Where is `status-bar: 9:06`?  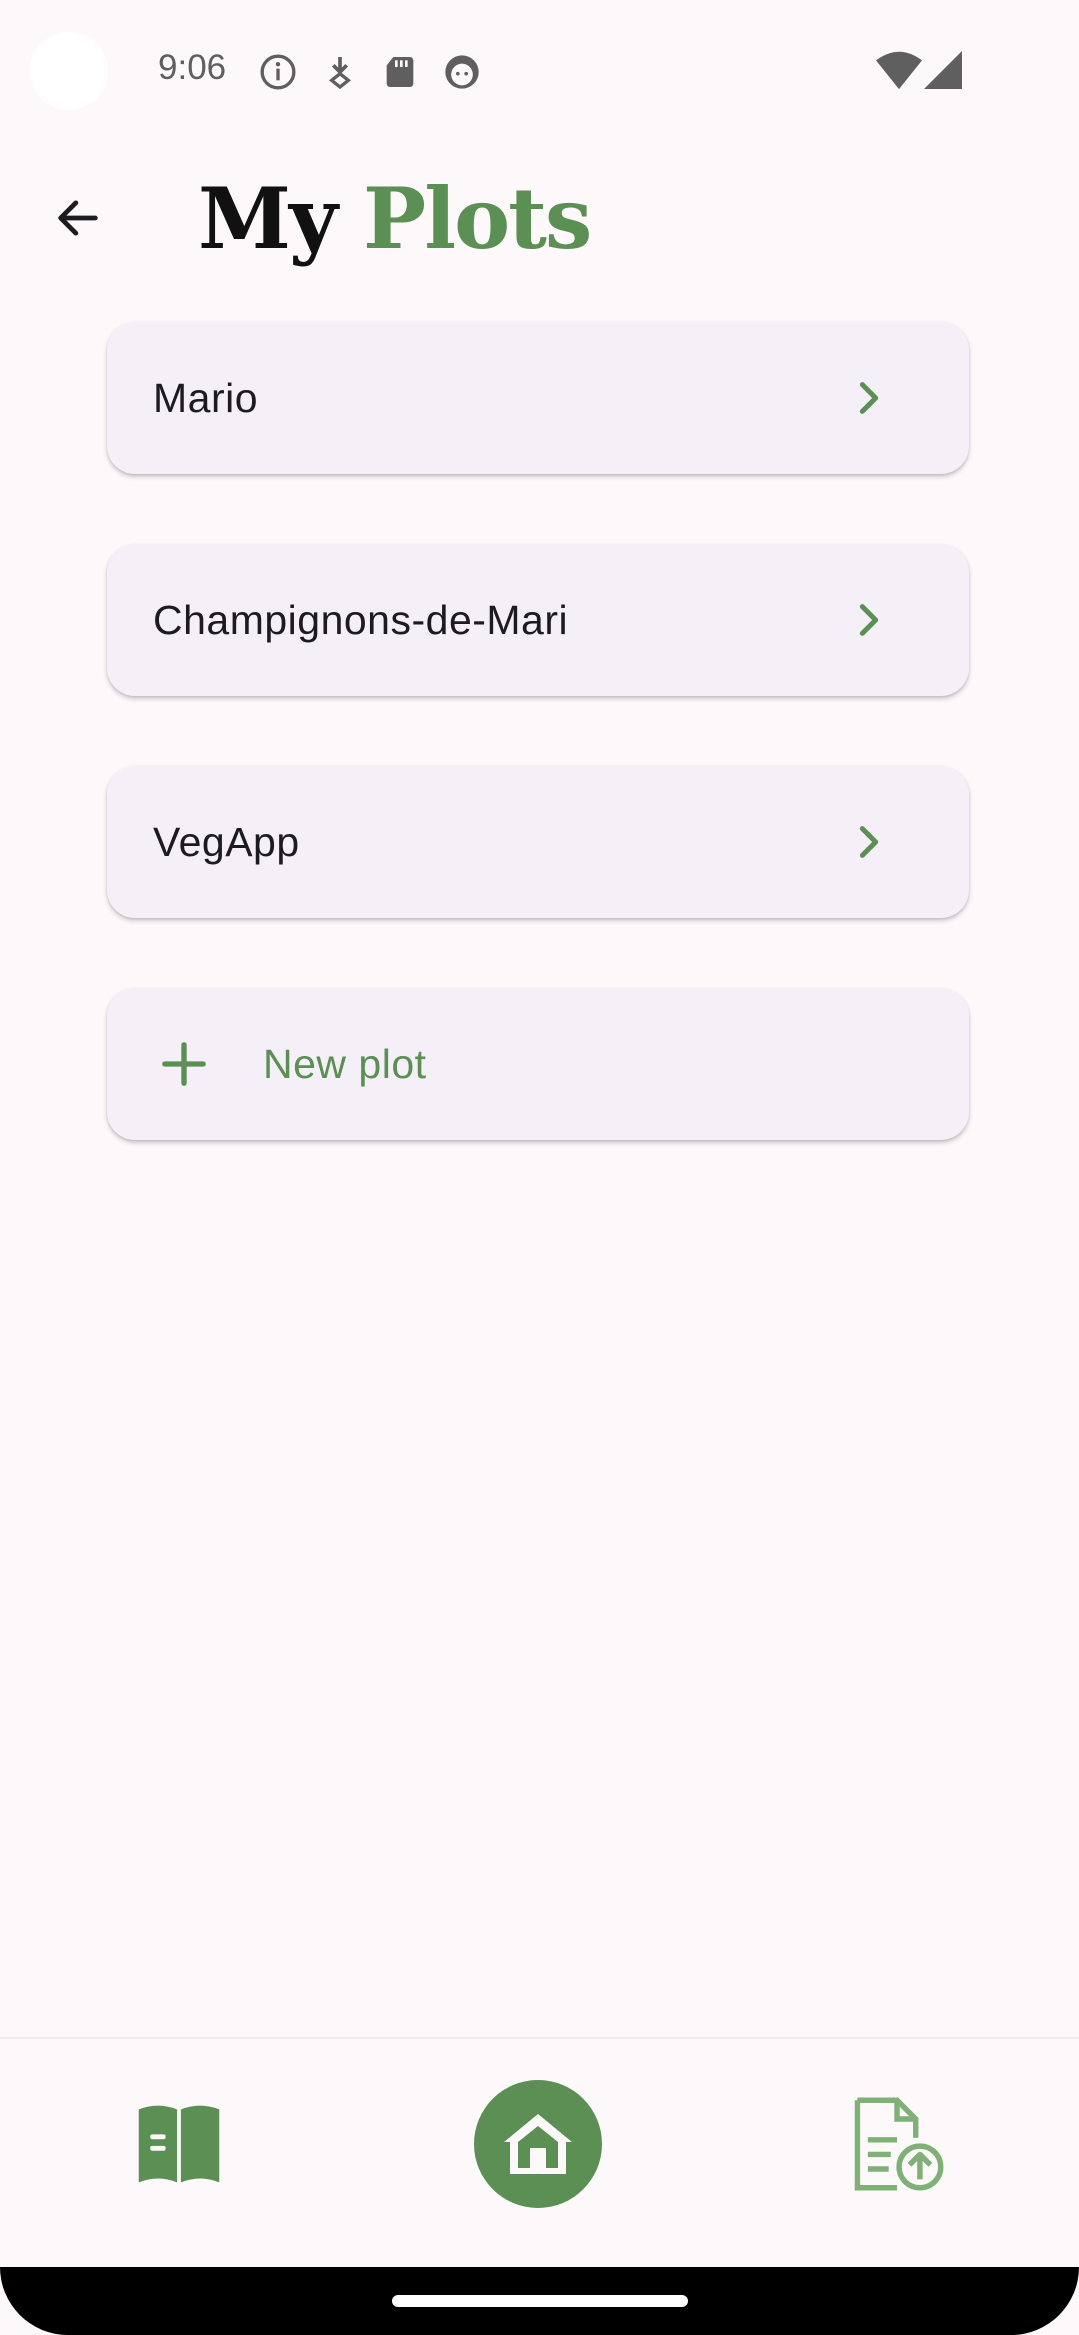 status-bar: 9:06 is located at coordinates (539, 70).